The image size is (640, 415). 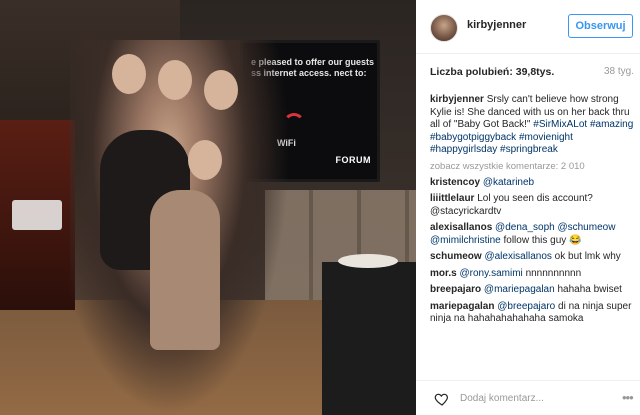 I want to click on comment-text: nnnnnnnnnn, so click(x=553, y=273).